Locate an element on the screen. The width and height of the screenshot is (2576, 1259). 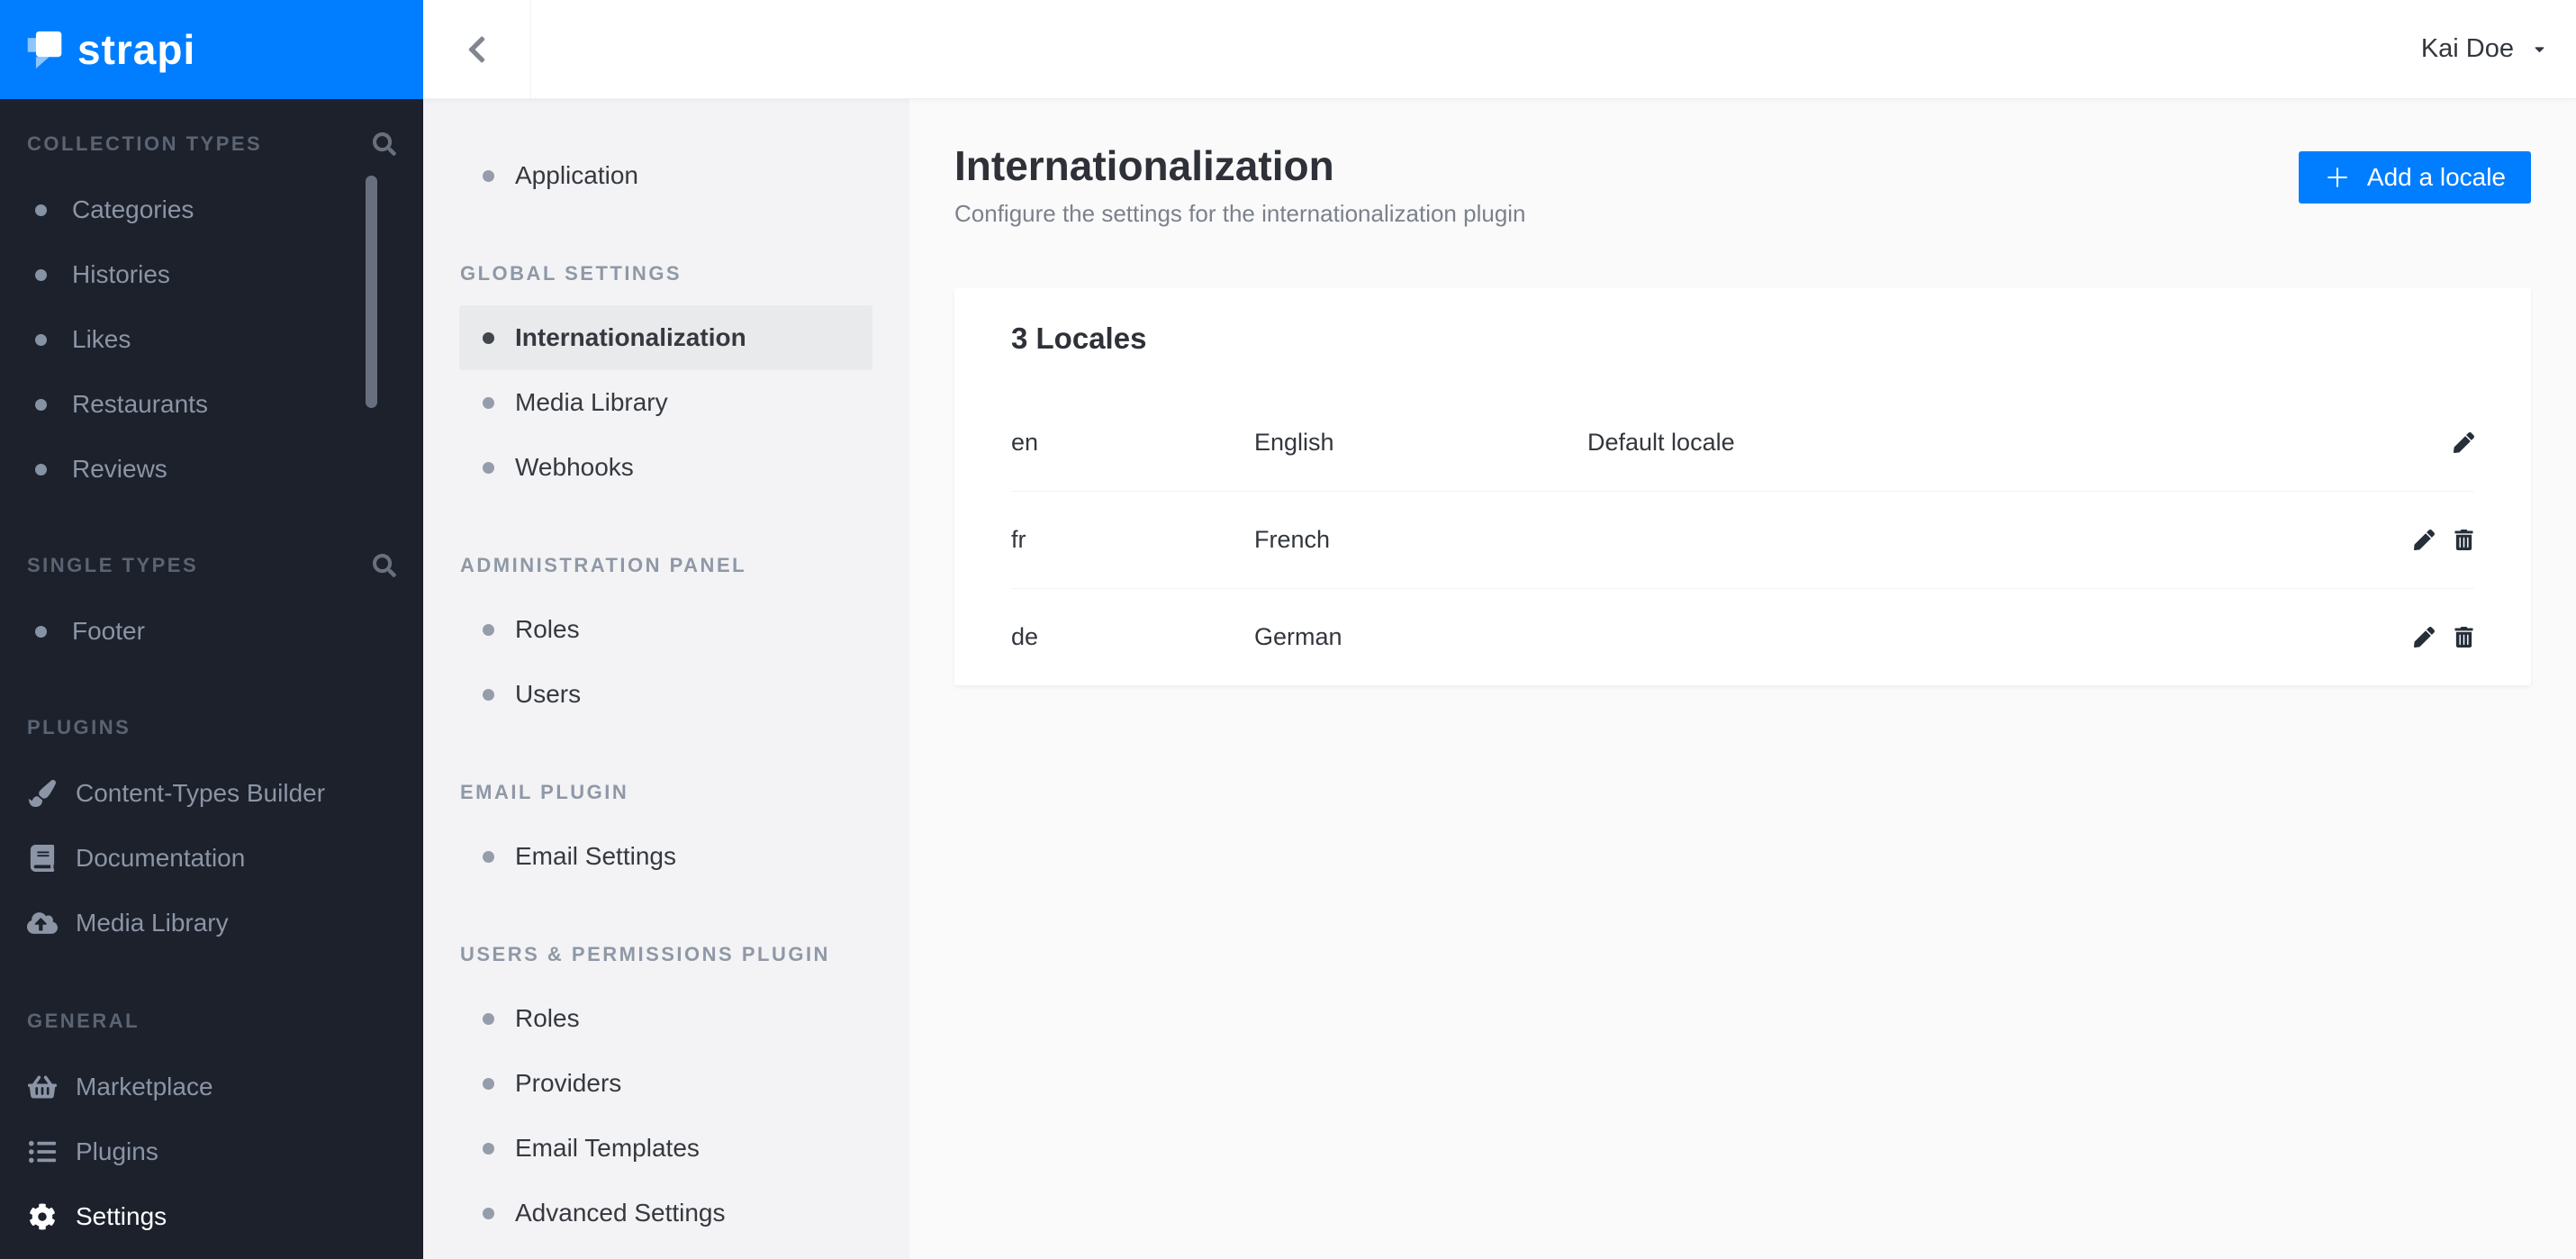
page-title: Internationalization is located at coordinates (1144, 165).